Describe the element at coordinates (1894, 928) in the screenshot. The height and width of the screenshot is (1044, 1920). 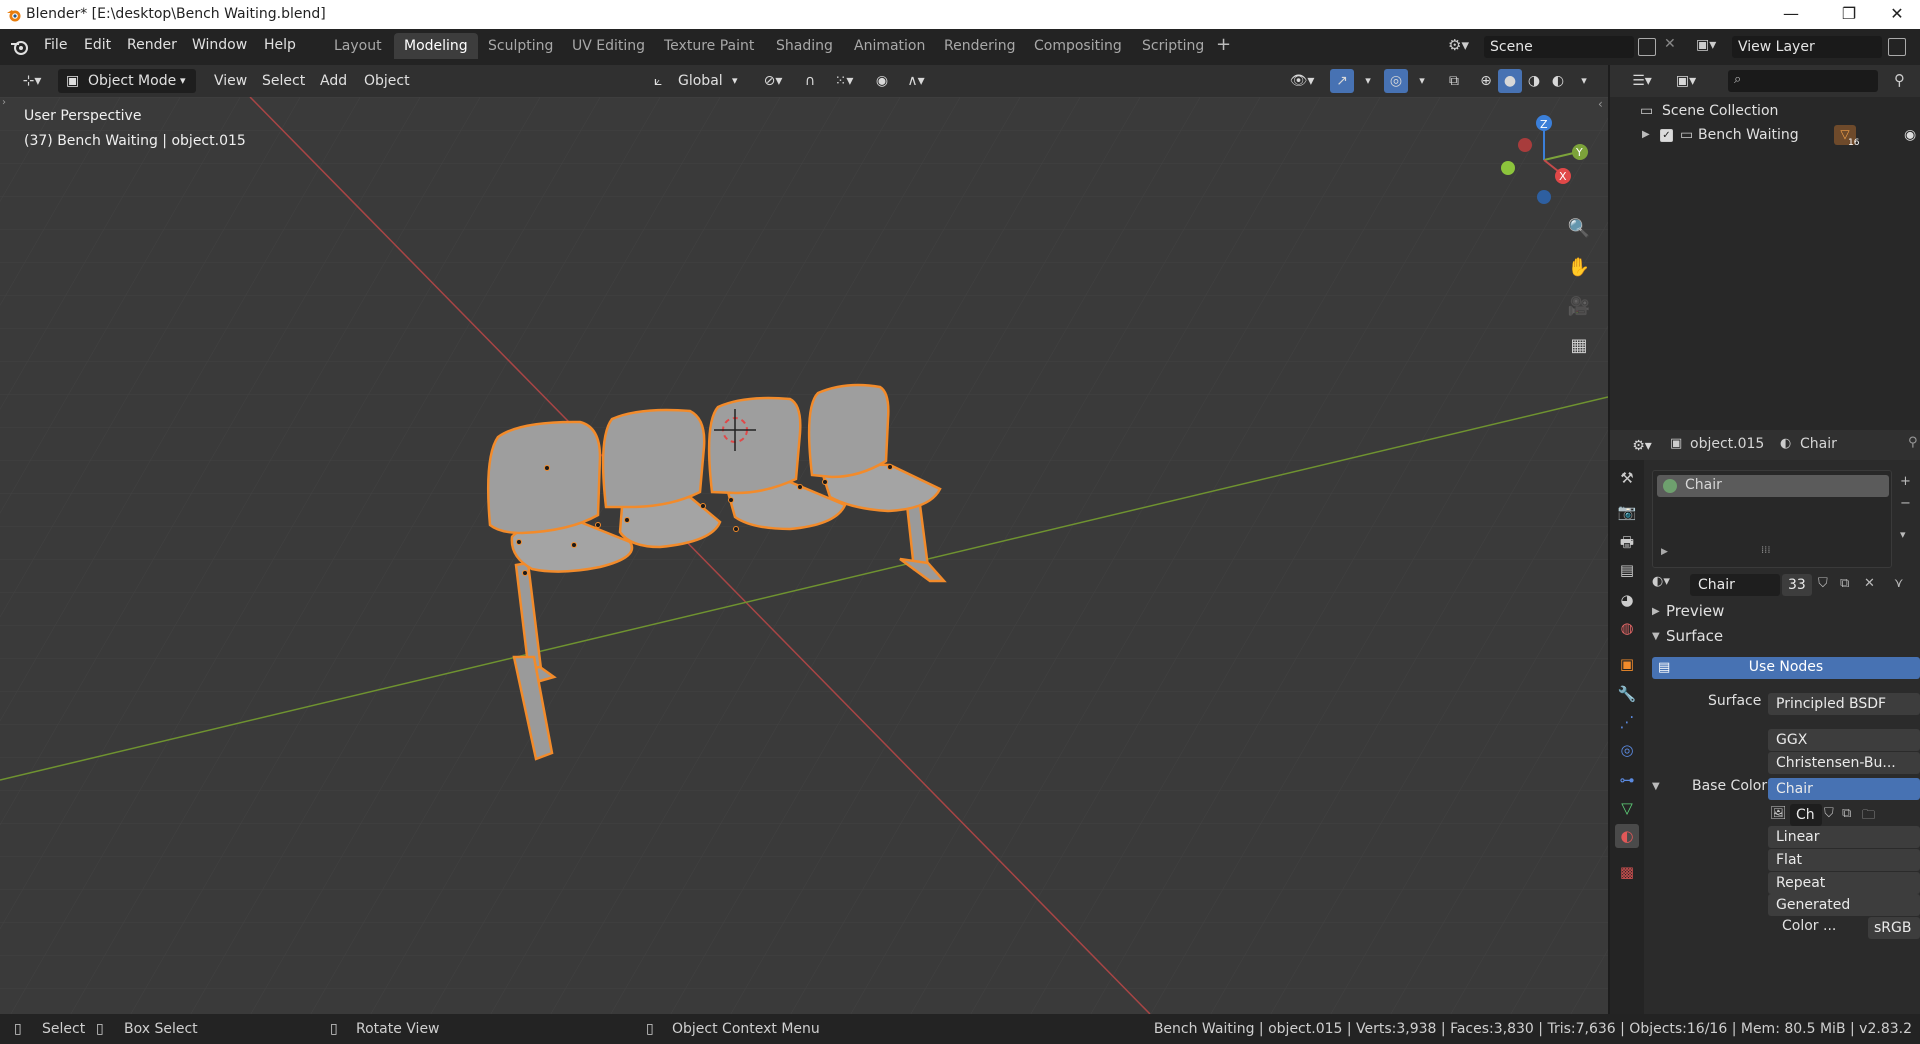
I see `color-space-dropdown: sRGB` at that location.